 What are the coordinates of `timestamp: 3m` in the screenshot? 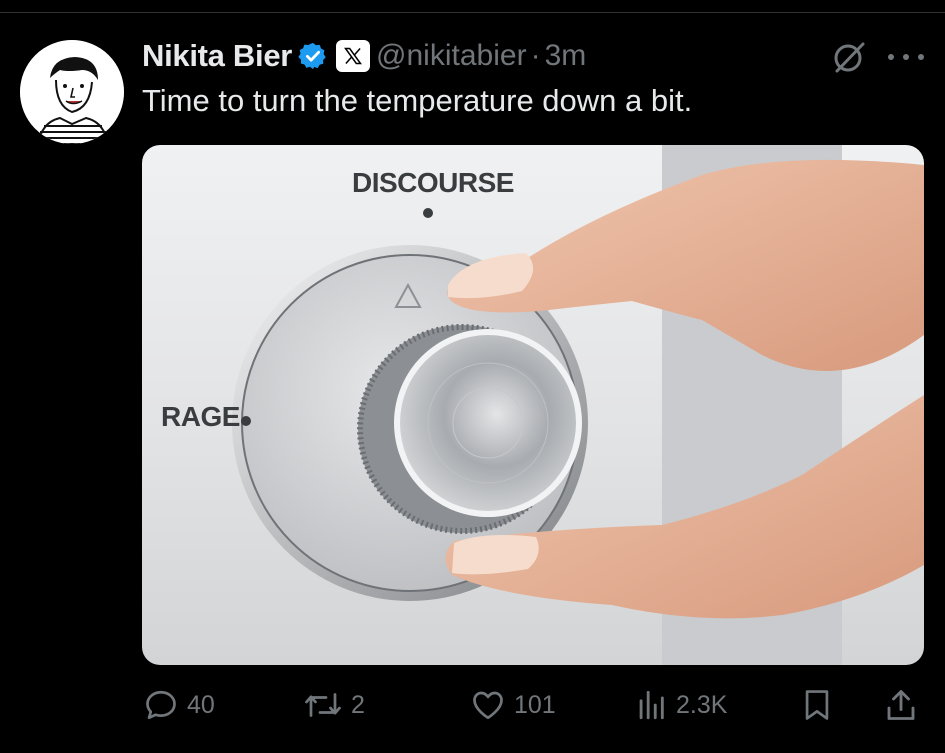 It's located at (566, 56).